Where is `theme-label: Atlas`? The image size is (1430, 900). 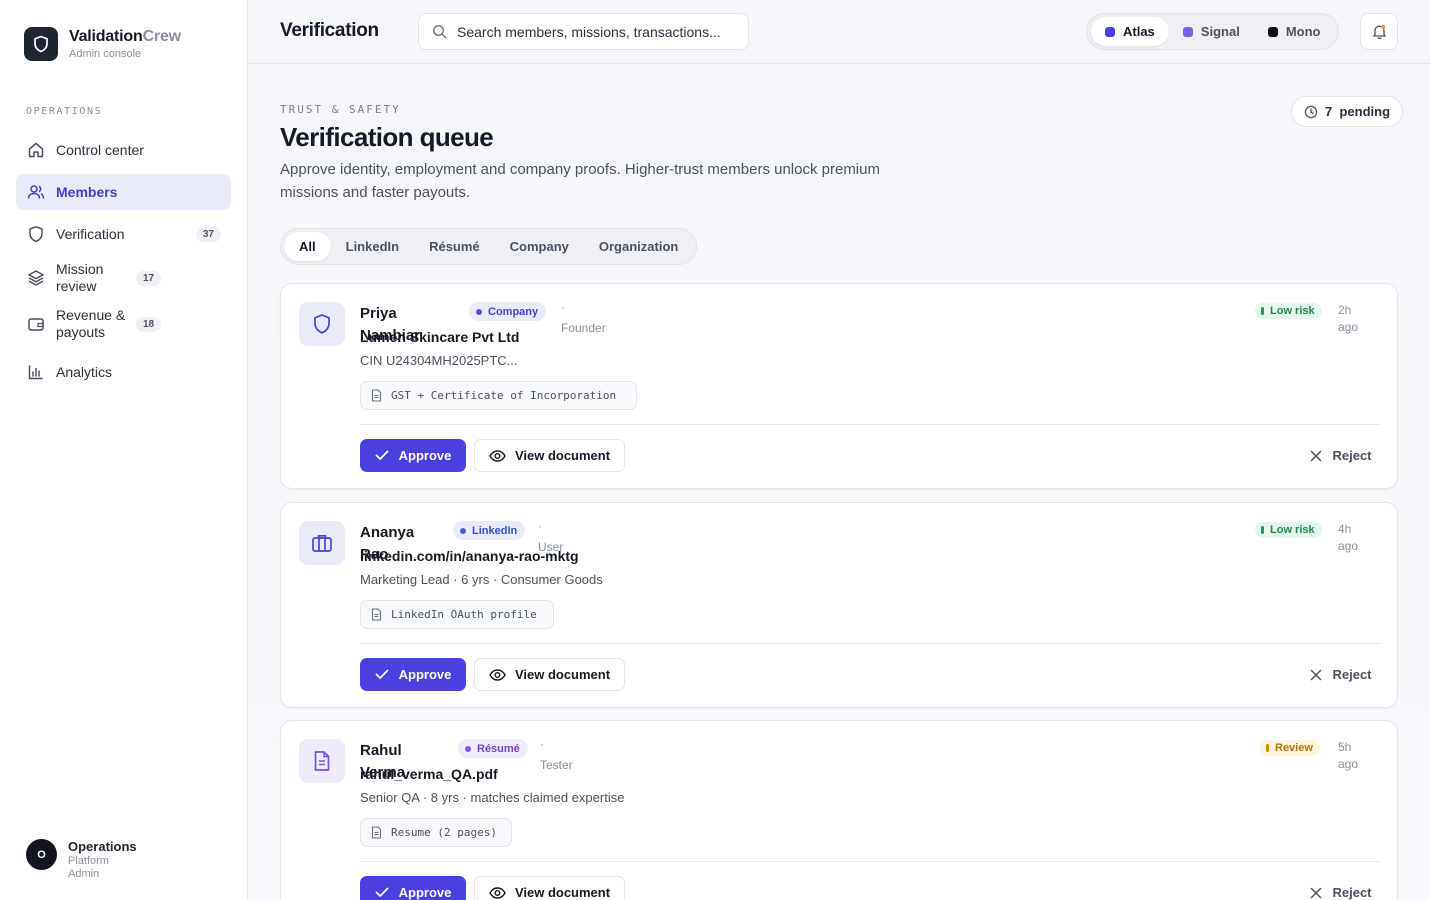 theme-label: Atlas is located at coordinates (1139, 31).